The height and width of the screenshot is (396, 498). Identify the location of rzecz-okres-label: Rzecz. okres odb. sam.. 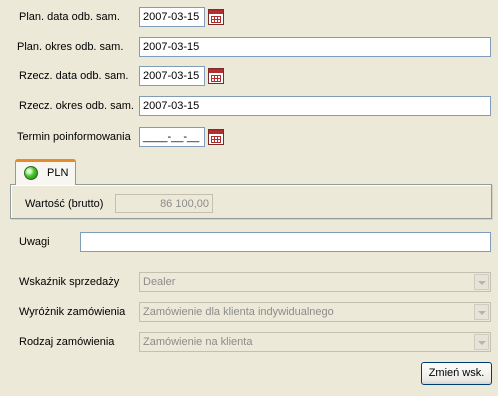
(76, 106).